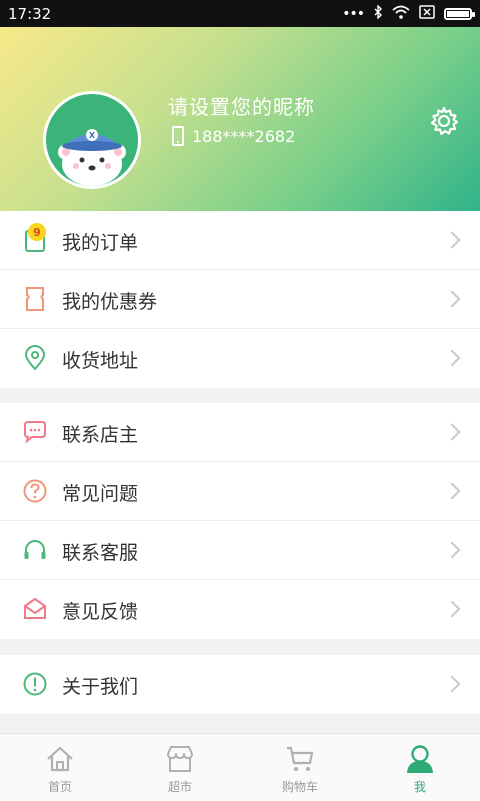  I want to click on svg-text: X, so click(92, 135).